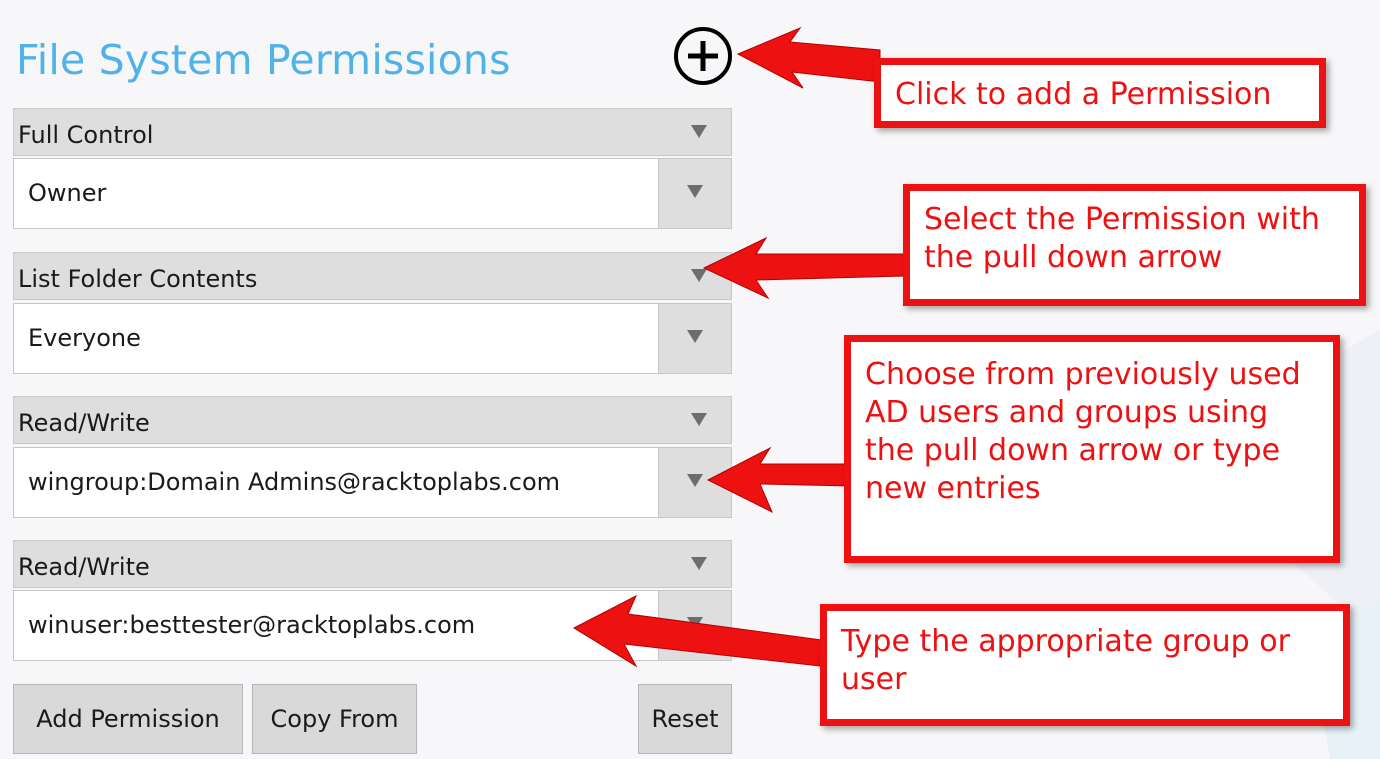 This screenshot has width=1380, height=759. What do you see at coordinates (294, 482) in the screenshot?
I see `principal-value: wingroup:Domain Admins@racktoplabs.com` at bounding box center [294, 482].